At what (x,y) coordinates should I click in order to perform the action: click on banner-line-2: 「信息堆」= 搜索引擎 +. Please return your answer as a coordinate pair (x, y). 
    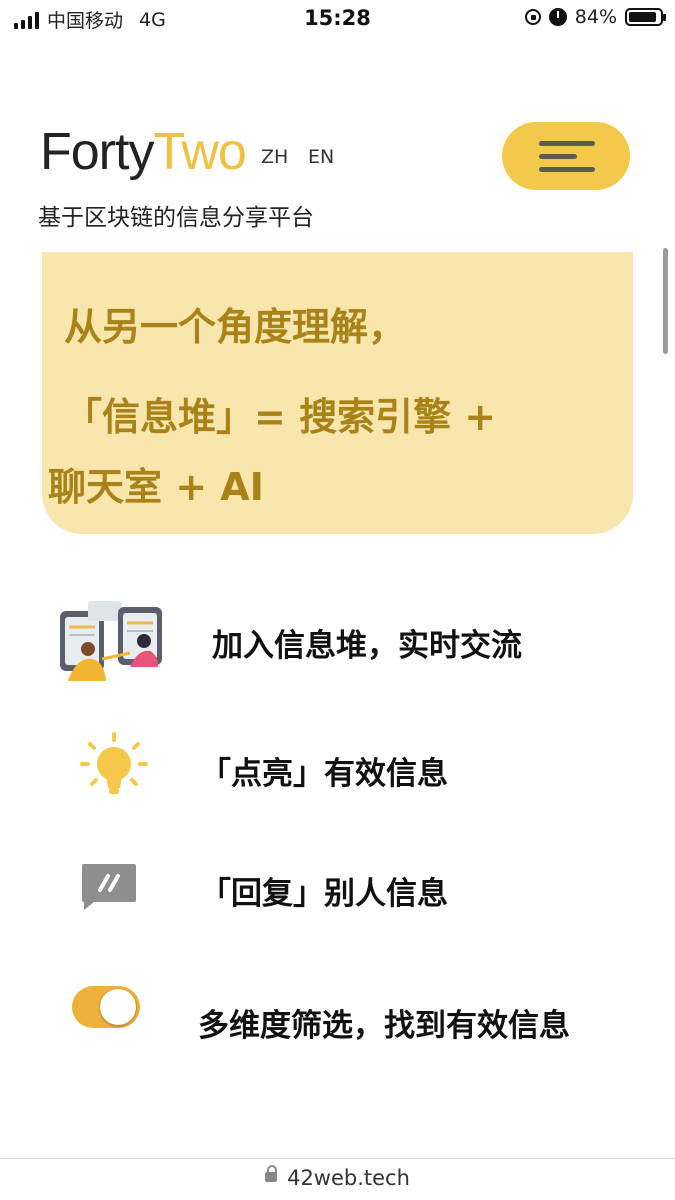
    Looking at the image, I should click on (280, 417).